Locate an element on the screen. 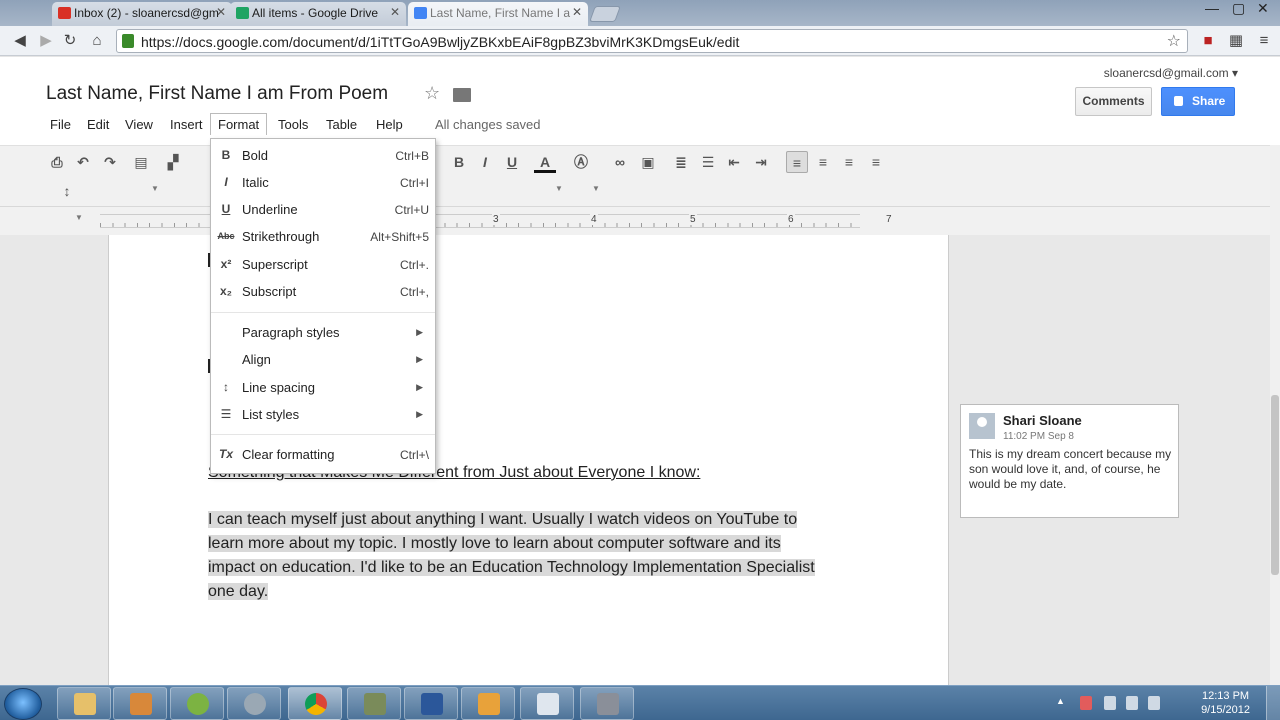 This screenshot has width=1280, height=720. account-label: sloanercsd@gmail.com is located at coordinates (1166, 73).